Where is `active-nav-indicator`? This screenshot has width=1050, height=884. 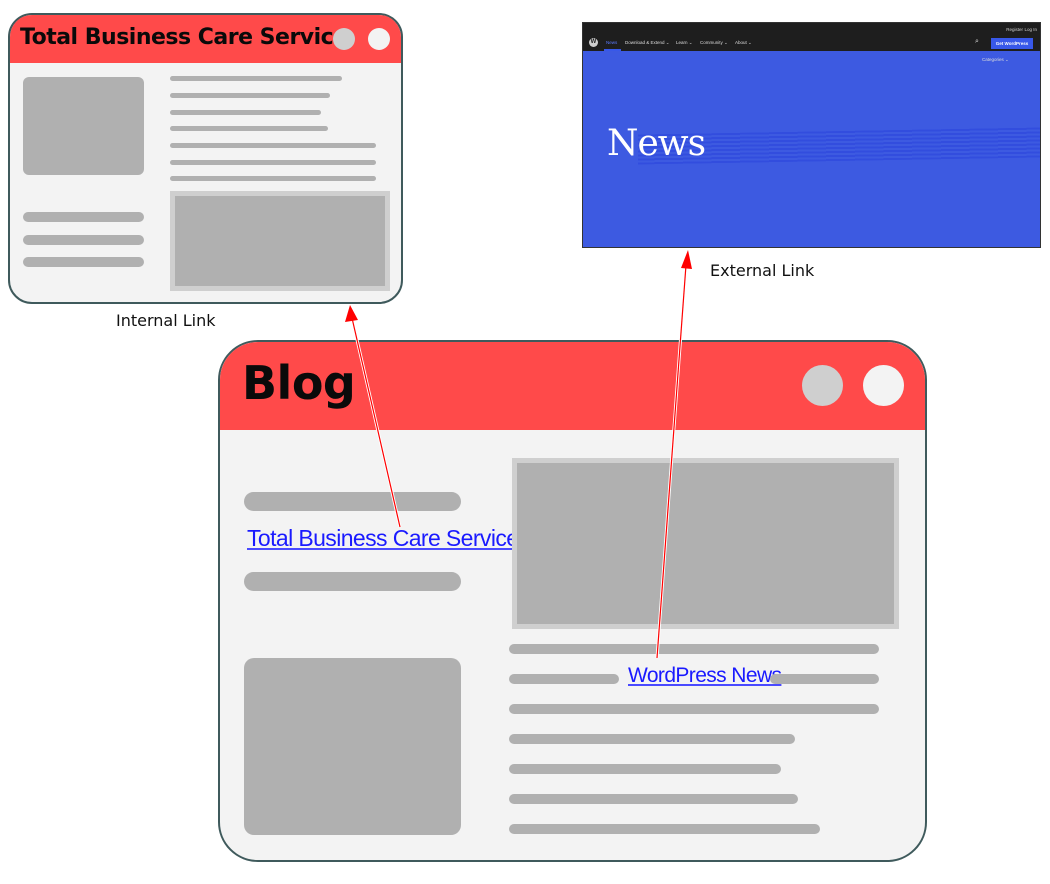
active-nav-indicator is located at coordinates (612, 50).